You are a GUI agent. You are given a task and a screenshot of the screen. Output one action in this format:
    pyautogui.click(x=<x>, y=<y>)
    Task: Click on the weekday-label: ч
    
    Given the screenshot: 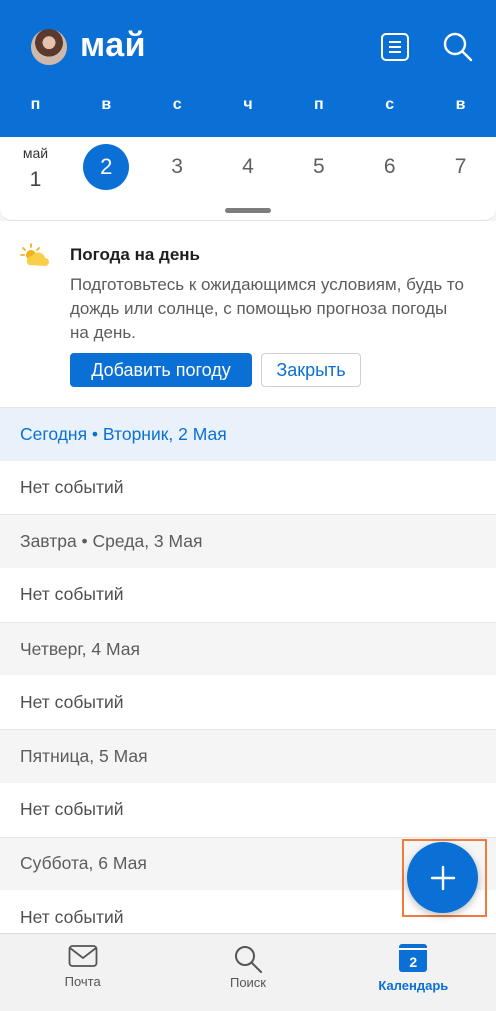 What is the action you would take?
    pyautogui.click(x=248, y=104)
    